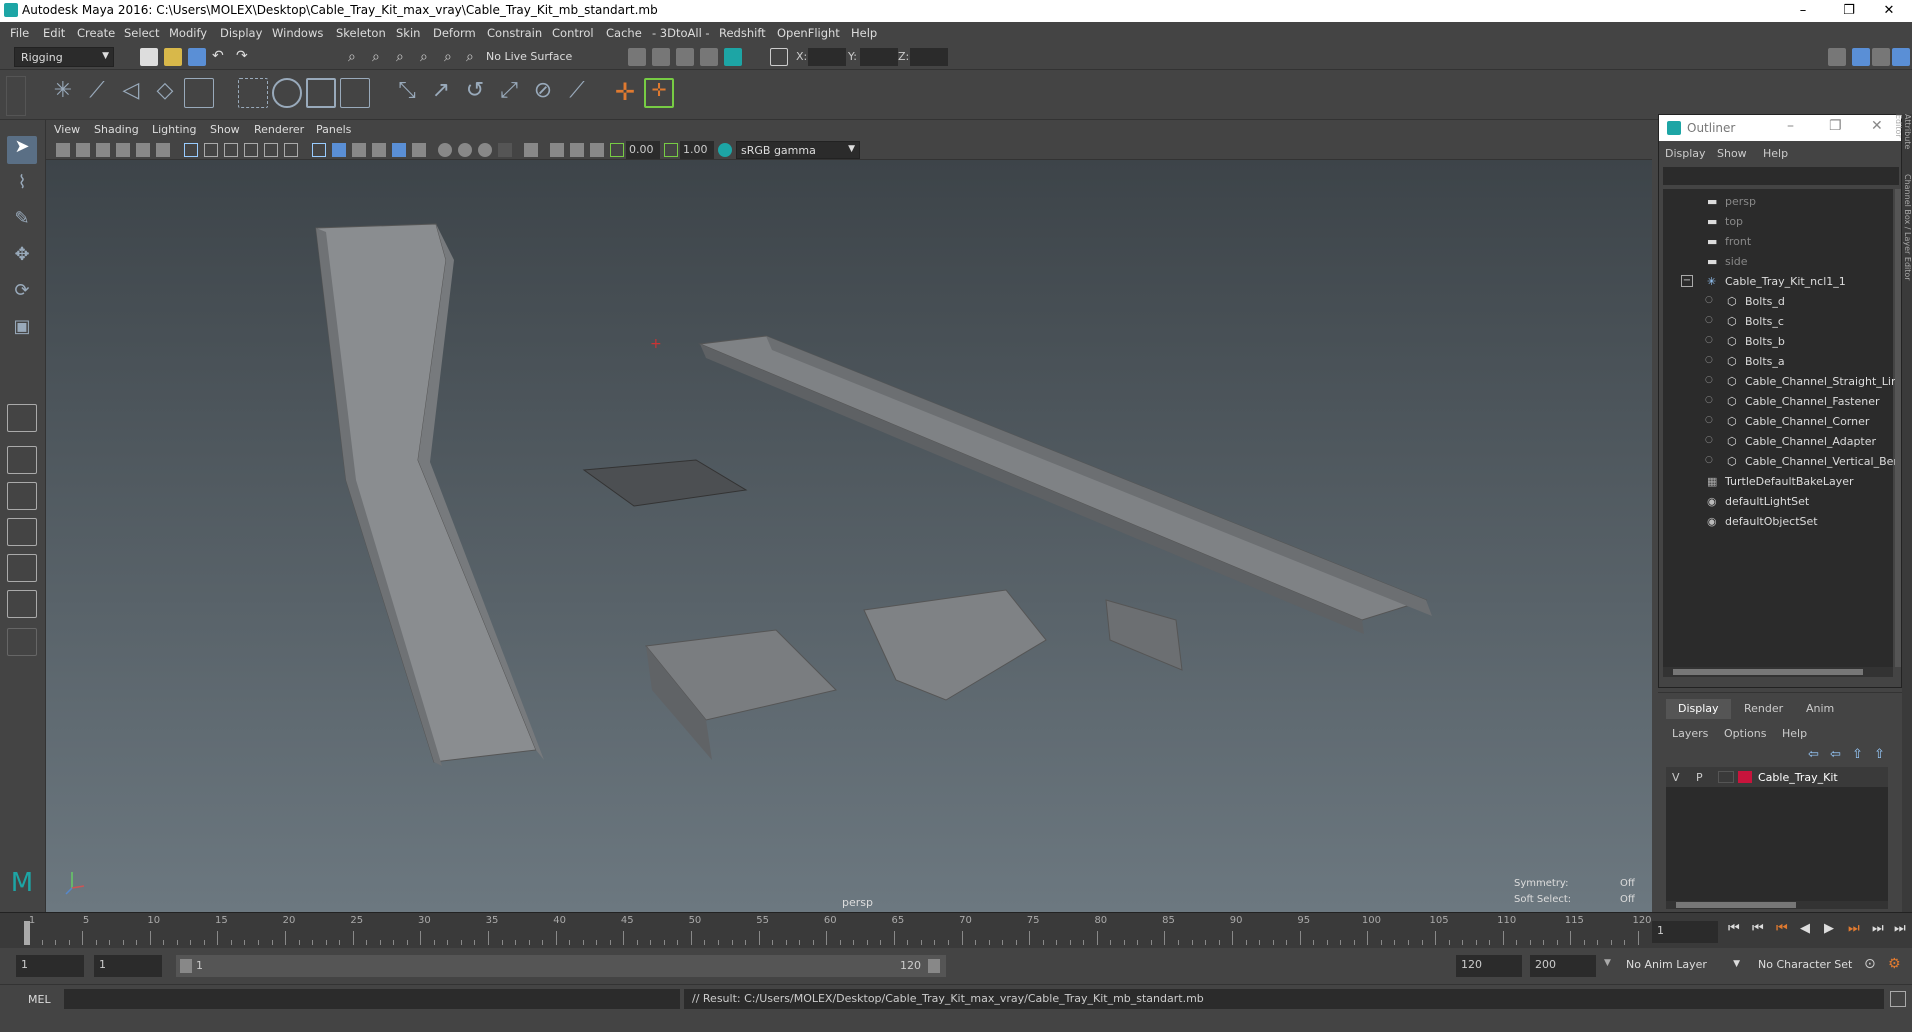 This screenshot has width=1912, height=1032. What do you see at coordinates (514, 33) in the screenshot?
I see `menu-constrain: Constrain` at bounding box center [514, 33].